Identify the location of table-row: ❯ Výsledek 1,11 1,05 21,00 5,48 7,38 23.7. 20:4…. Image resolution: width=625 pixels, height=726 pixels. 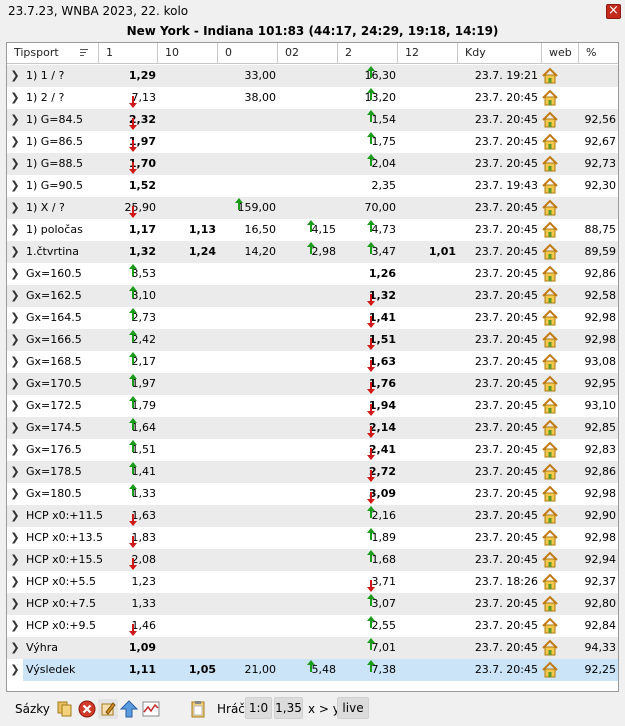
(312, 670).